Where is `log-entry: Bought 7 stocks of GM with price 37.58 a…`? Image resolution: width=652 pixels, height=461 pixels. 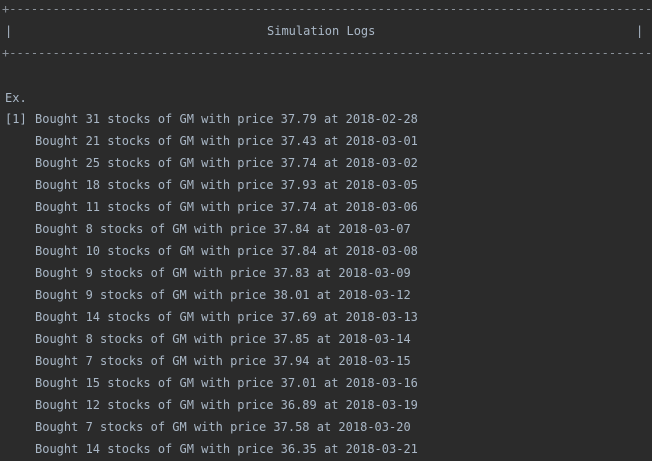
log-entry: Bought 7 stocks of GM with price 37.58 a… is located at coordinates (223, 427).